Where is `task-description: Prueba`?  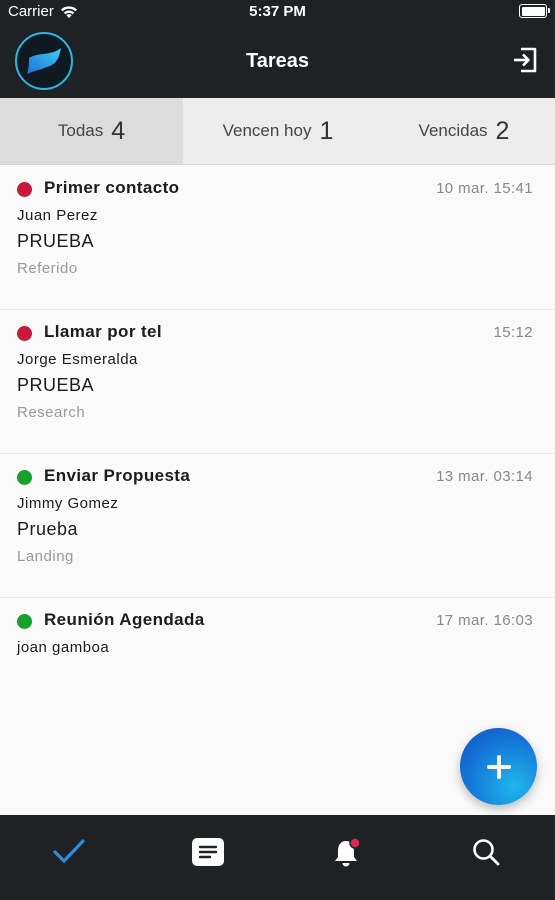
task-description: Prueba is located at coordinates (48, 529).